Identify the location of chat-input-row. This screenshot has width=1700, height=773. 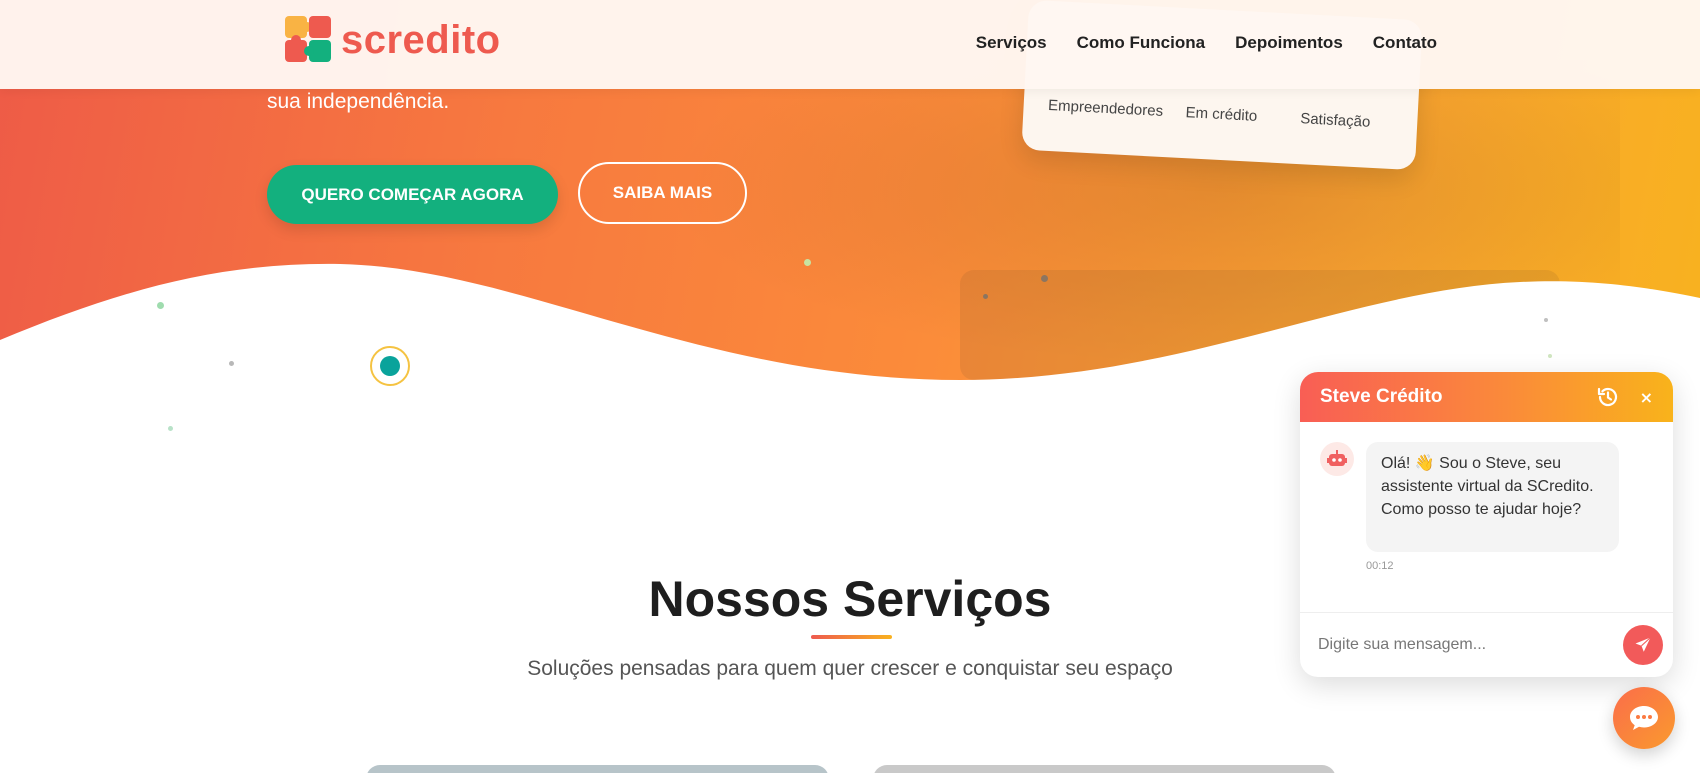
(1486, 644).